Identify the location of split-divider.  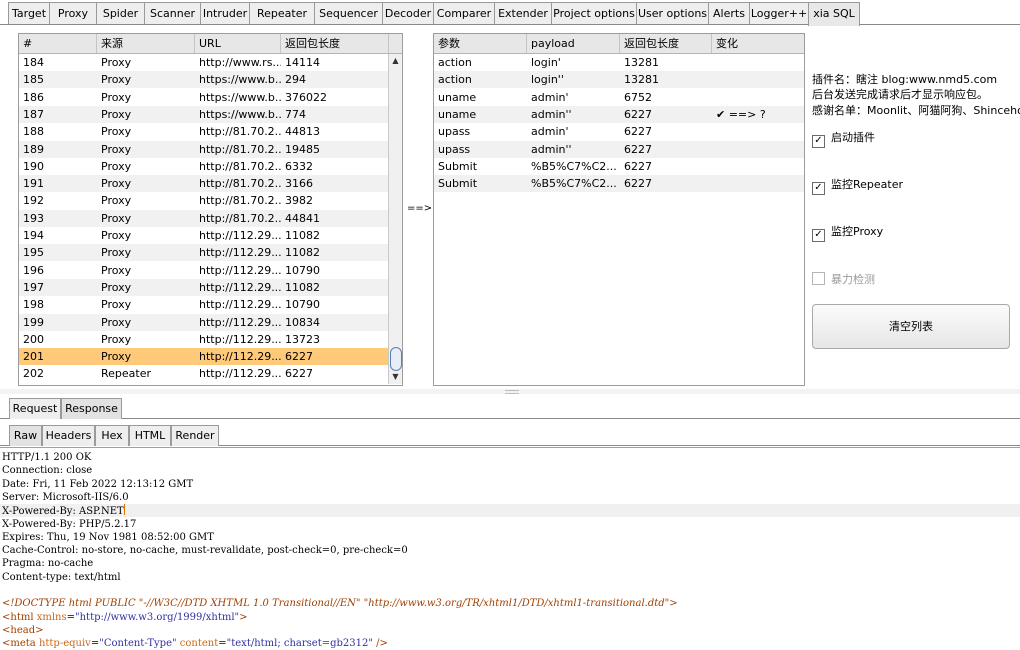
(510, 391).